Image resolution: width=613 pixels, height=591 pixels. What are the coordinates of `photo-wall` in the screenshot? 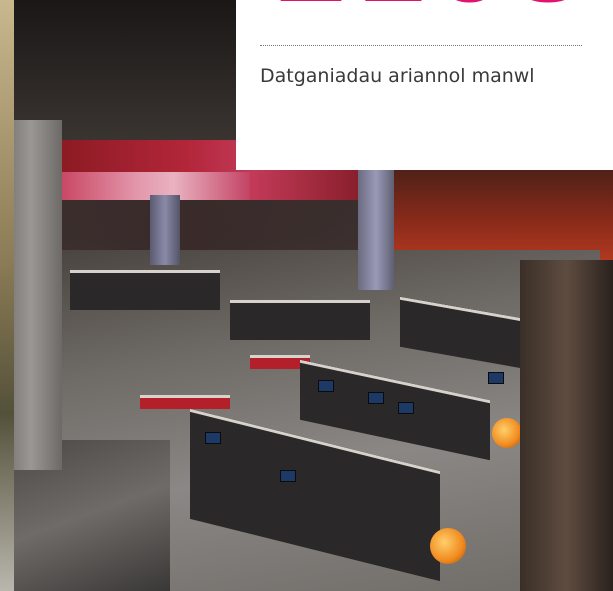 It's located at (566, 425).